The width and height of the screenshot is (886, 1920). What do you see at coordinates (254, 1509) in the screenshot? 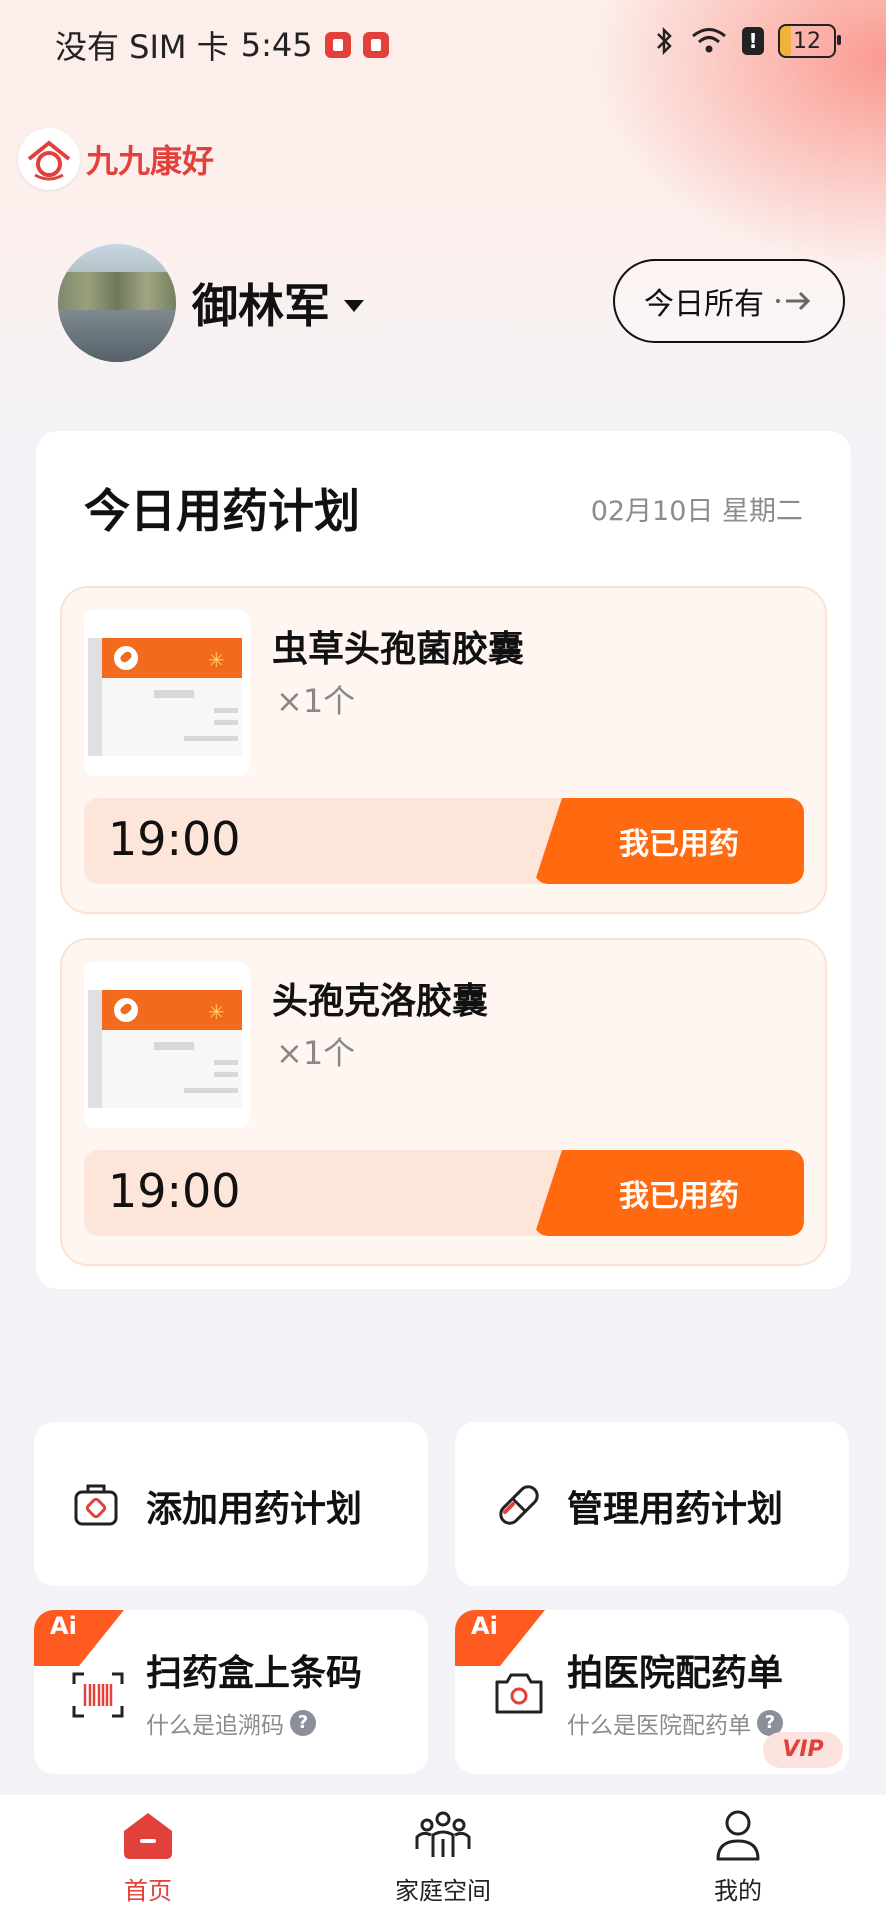
I see `add-plan-label: 添加用药计划` at bounding box center [254, 1509].